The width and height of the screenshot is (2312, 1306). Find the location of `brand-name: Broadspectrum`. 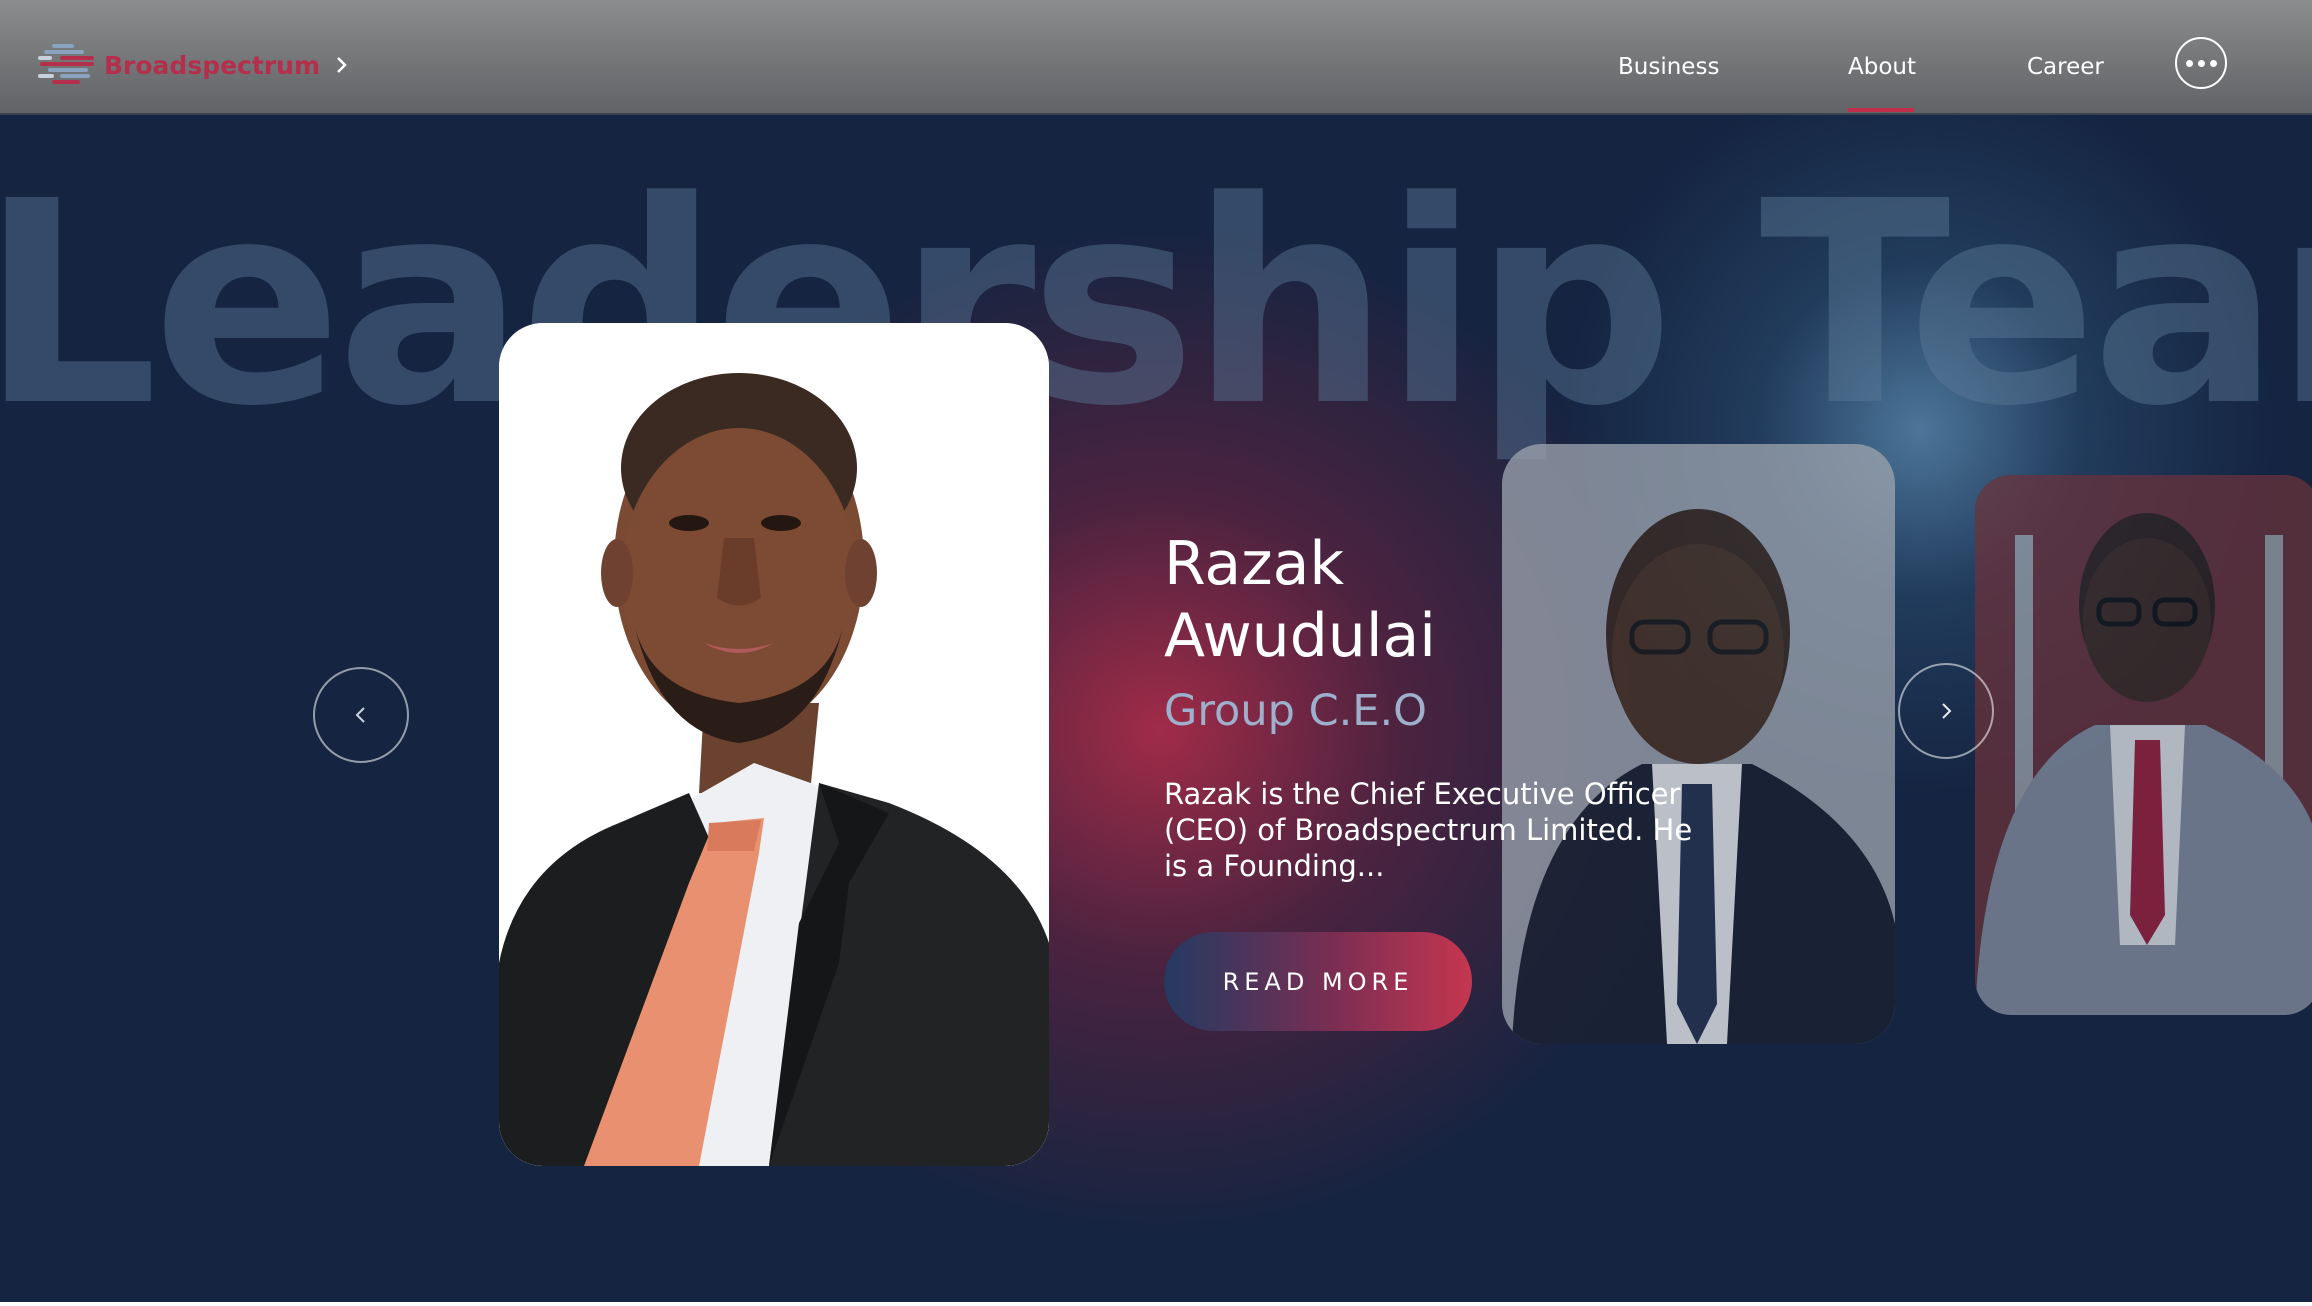

brand-name: Broadspectrum is located at coordinates (212, 65).